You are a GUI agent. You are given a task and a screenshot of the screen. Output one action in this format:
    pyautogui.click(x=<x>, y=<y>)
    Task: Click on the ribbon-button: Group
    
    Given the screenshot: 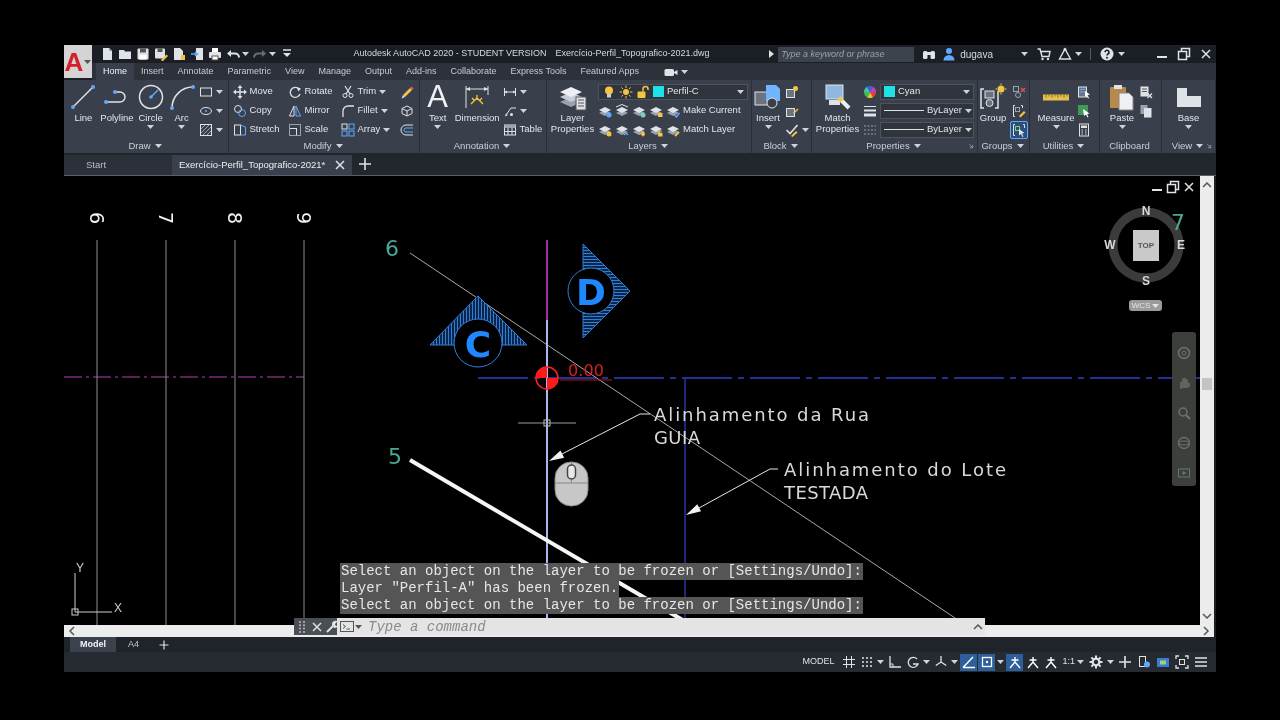 What is the action you would take?
    pyautogui.click(x=993, y=102)
    